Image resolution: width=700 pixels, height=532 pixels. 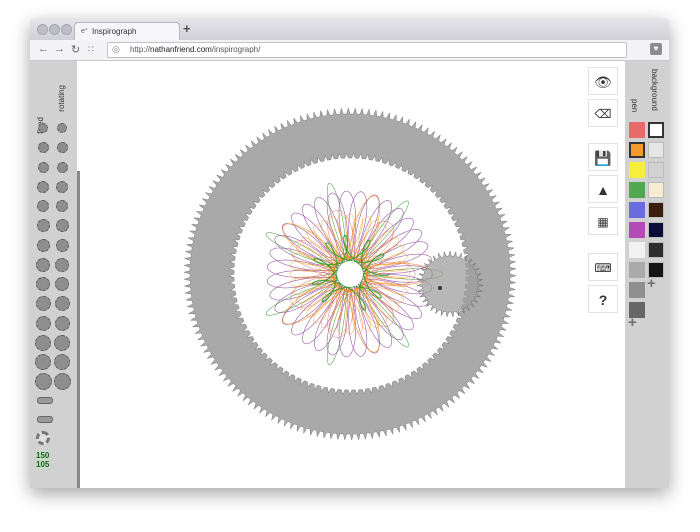 What do you see at coordinates (440, 288) in the screenshot?
I see `pen-hole` at bounding box center [440, 288].